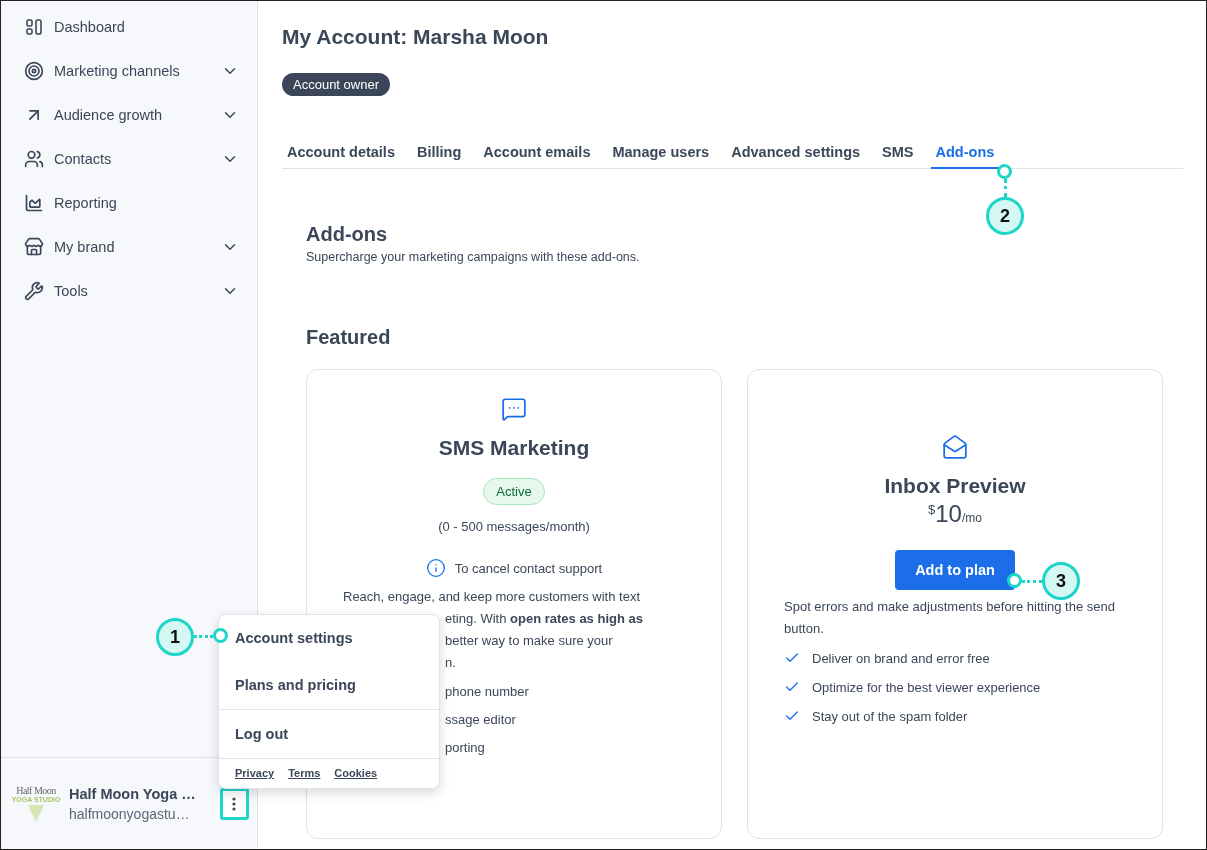 The height and width of the screenshot is (850, 1207). Describe the element at coordinates (439, 154) in the screenshot. I see `tab: Billing` at that location.